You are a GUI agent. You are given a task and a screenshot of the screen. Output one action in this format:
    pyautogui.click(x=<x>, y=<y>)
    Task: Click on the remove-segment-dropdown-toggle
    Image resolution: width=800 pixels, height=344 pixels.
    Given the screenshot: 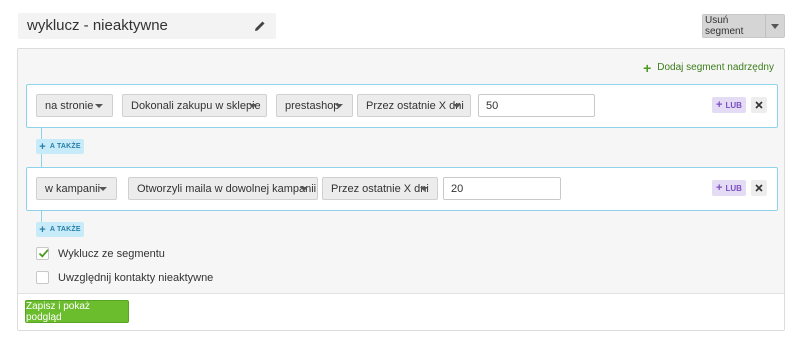 What is the action you would take?
    pyautogui.click(x=775, y=26)
    